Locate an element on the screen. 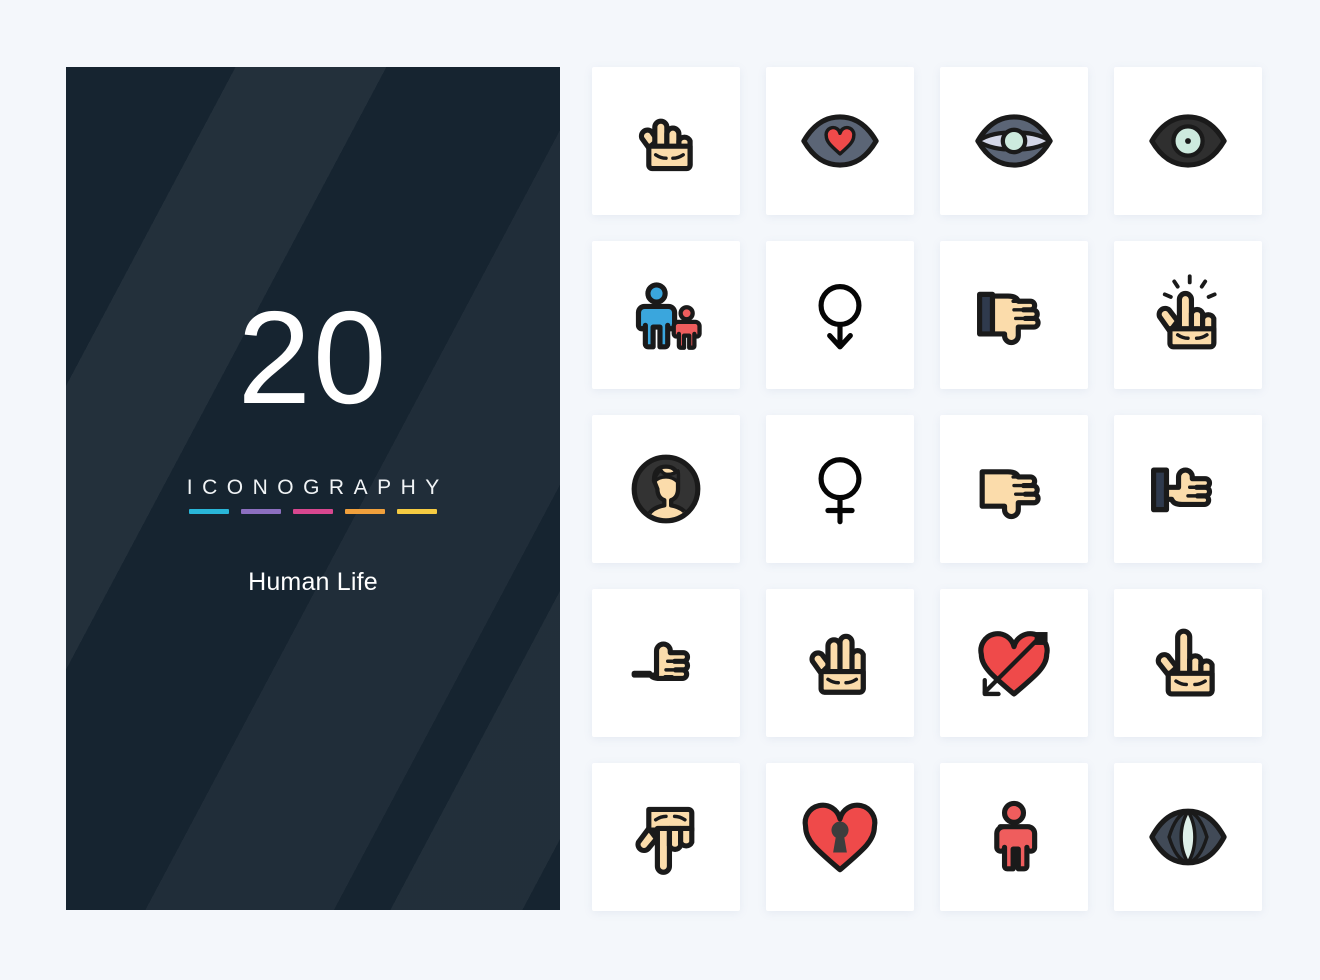 The height and width of the screenshot is (980, 1320). person-body-icon is located at coordinates (1016, 836).